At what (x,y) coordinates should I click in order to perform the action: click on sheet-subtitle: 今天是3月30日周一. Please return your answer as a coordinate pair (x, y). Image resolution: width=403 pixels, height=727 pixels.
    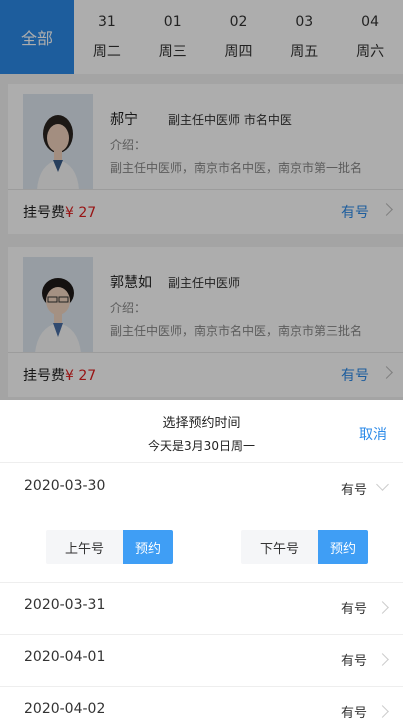
    Looking at the image, I should click on (201, 446).